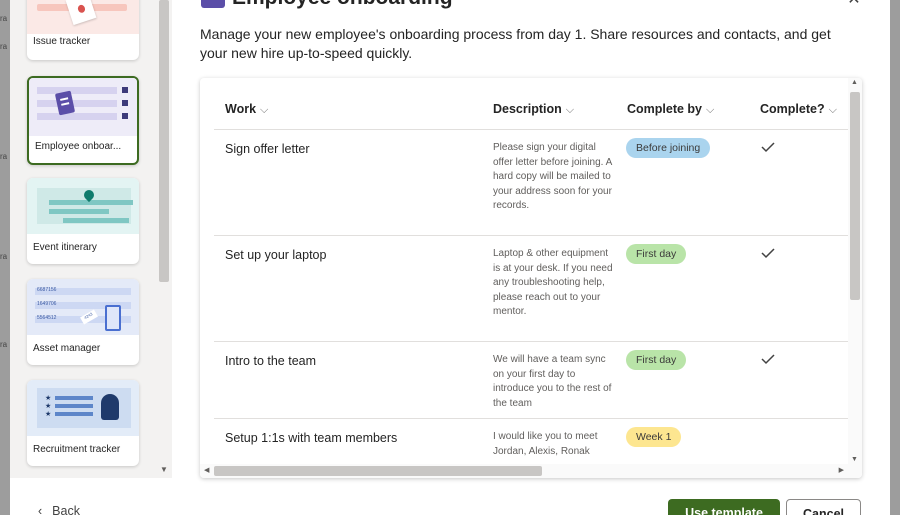 This screenshot has width=900, height=515. I want to click on asset-manager-thumbnail: 6687156 1649706 5564512 4243, so click(83, 307).